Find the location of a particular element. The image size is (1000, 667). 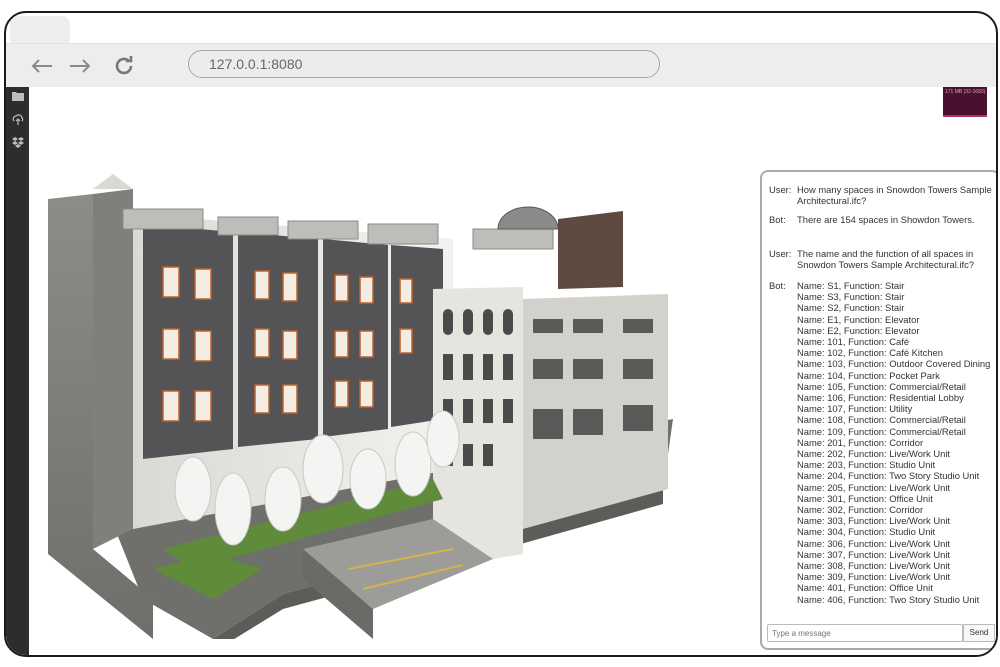

message-text: There are 154 spaces in Showdon Towers. is located at coordinates (895, 219).